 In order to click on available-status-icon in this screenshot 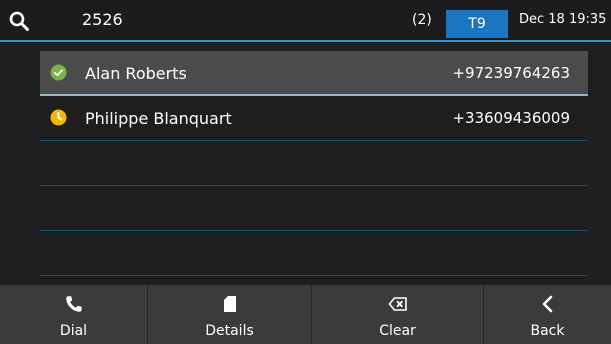, I will do `click(58, 72)`.